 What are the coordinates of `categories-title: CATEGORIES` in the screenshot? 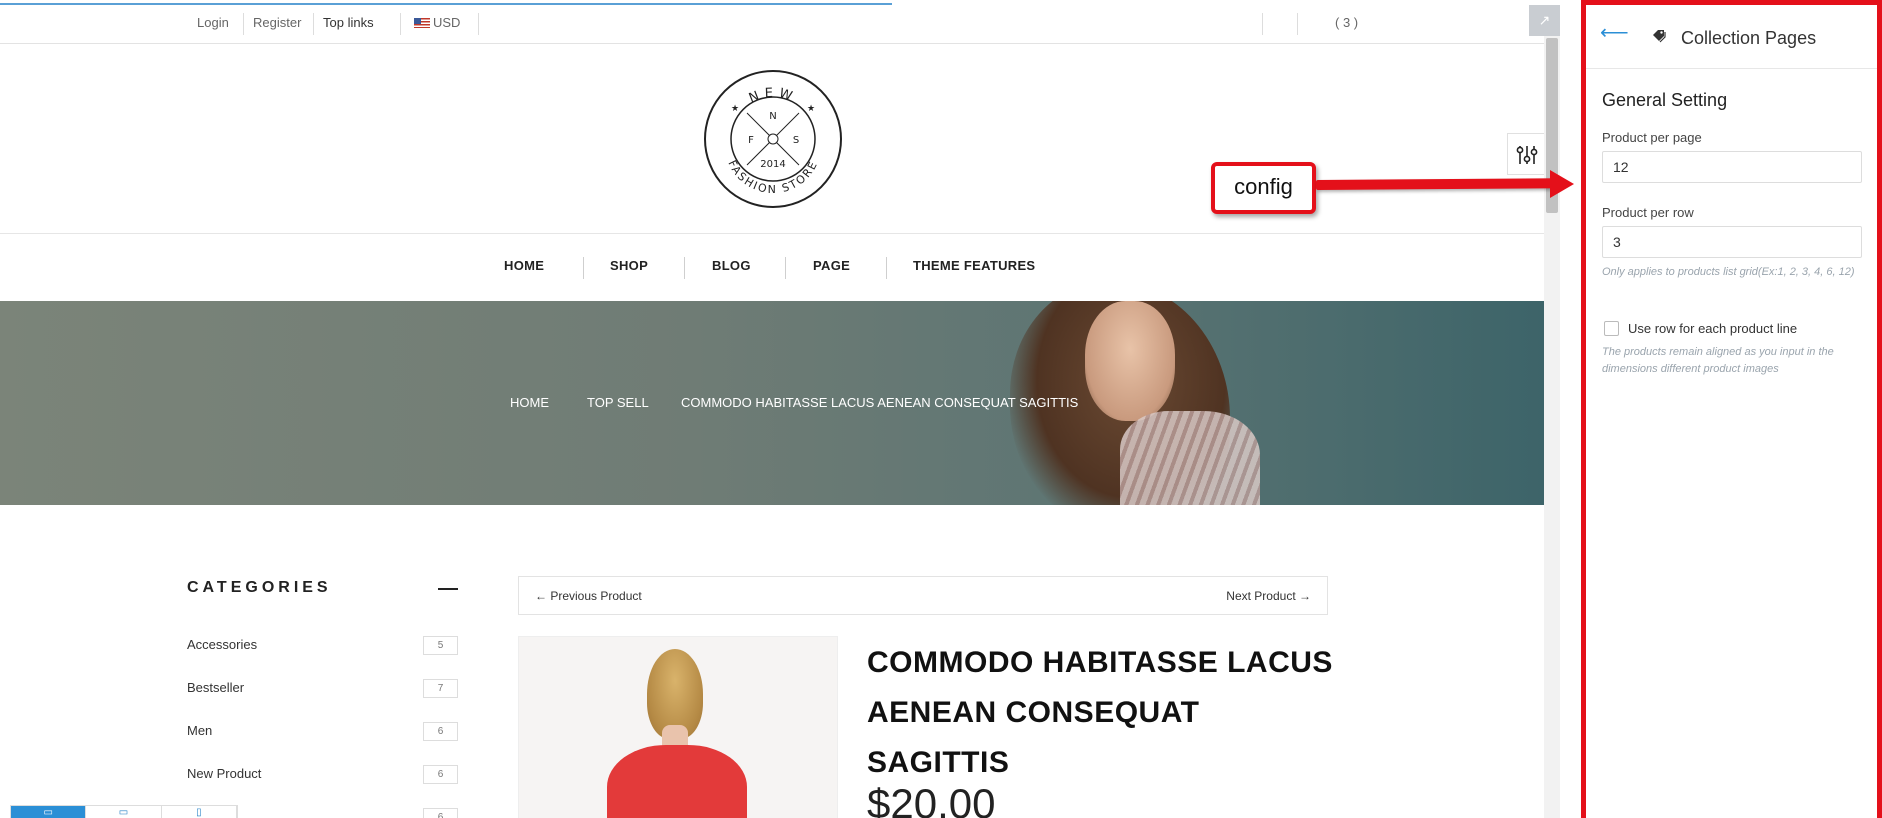 It's located at (259, 587).